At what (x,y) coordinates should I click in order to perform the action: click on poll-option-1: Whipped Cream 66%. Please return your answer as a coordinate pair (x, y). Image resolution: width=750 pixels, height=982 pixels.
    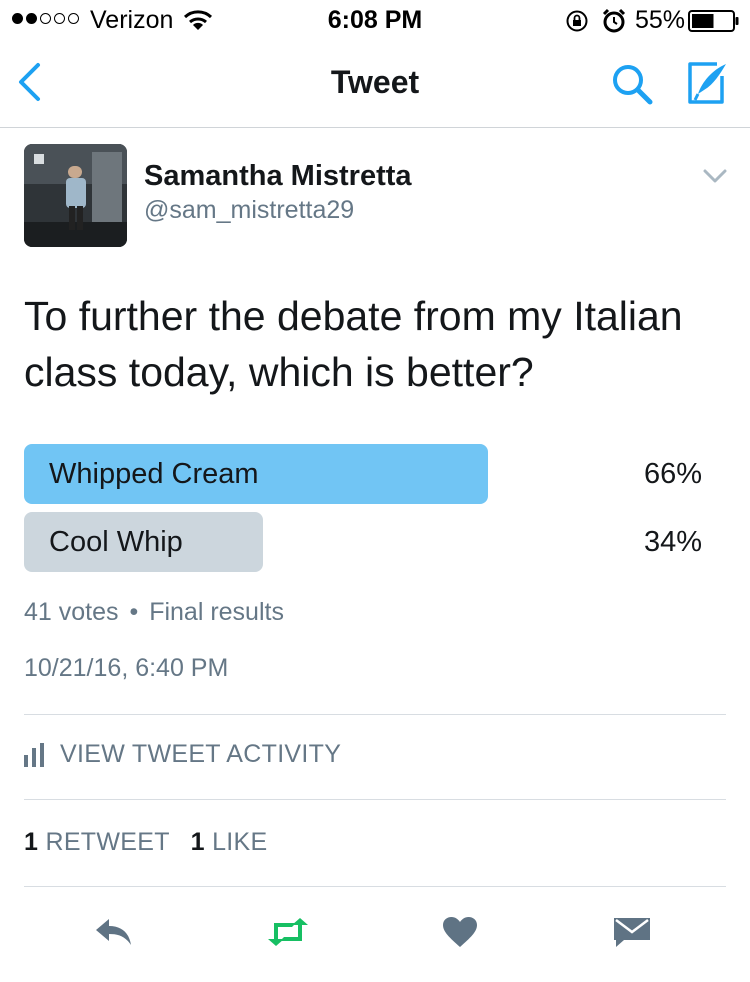
    Looking at the image, I should click on (375, 474).